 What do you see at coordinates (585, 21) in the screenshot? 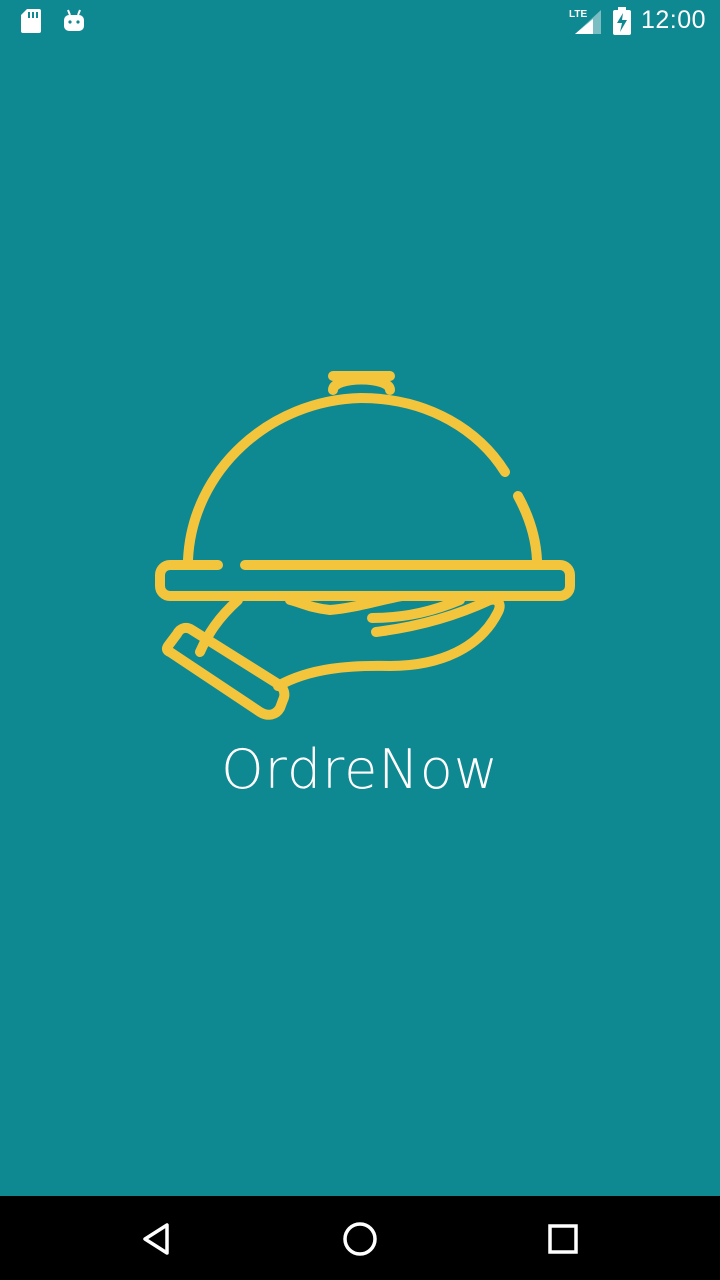
I see `lte-signal-icon: LTE` at bounding box center [585, 21].